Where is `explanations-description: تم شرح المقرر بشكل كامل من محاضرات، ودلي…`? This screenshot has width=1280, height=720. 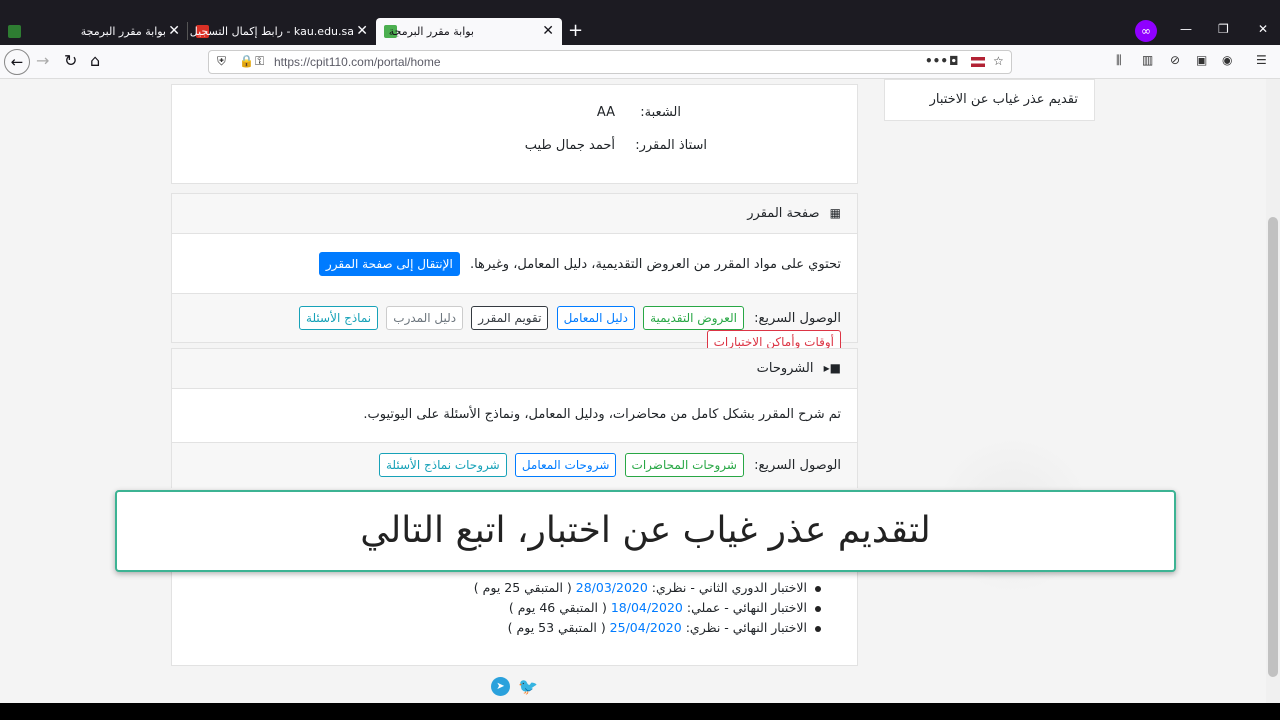
explanations-description: تم شرح المقرر بشكل كامل من محاضرات، ودلي… is located at coordinates (602, 414).